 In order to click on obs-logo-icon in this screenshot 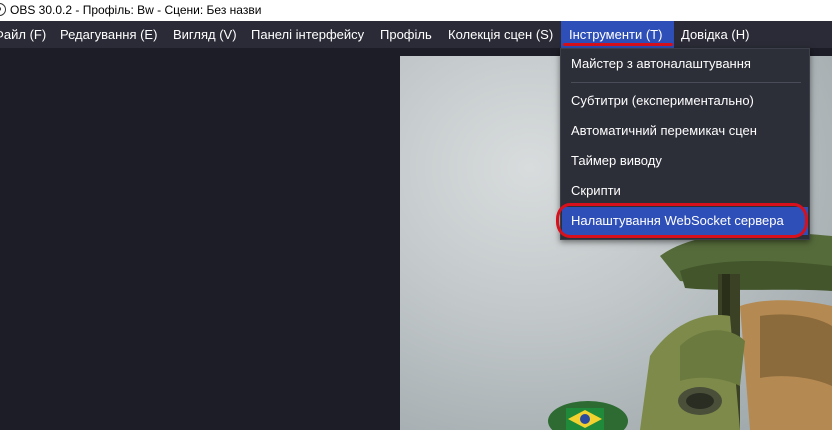, I will do `click(3, 9)`.